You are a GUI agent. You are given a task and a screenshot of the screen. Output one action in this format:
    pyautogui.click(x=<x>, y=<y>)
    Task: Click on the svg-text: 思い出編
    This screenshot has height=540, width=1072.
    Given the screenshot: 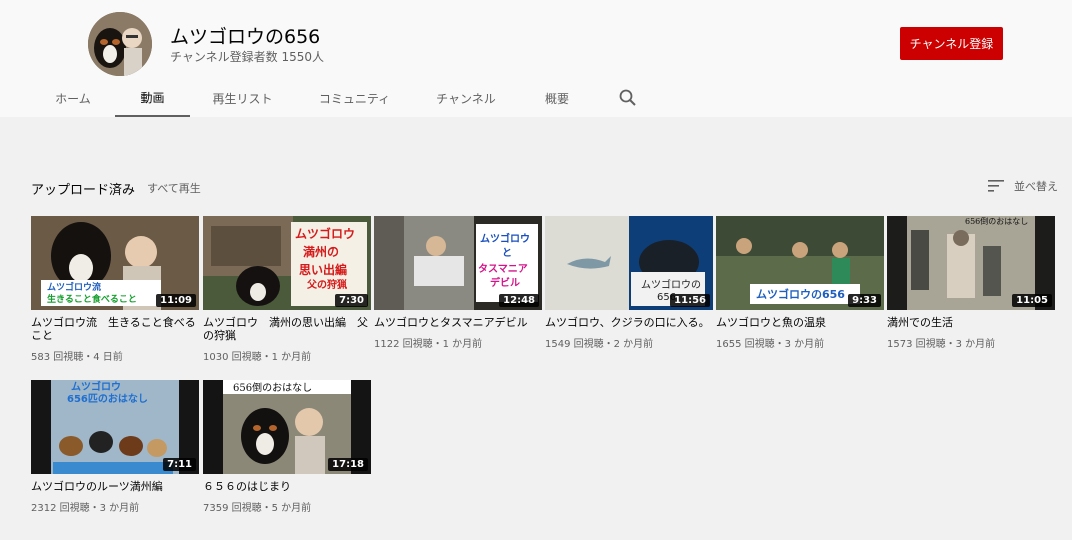 What is the action you would take?
    pyautogui.click(x=323, y=269)
    